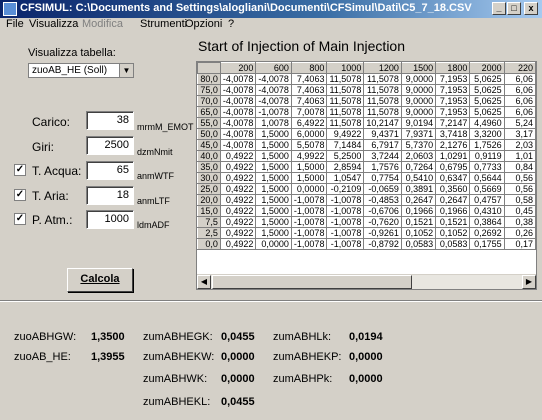 This screenshot has width=542, height=420. I want to click on table-cell: 0,7264, so click(418, 167).